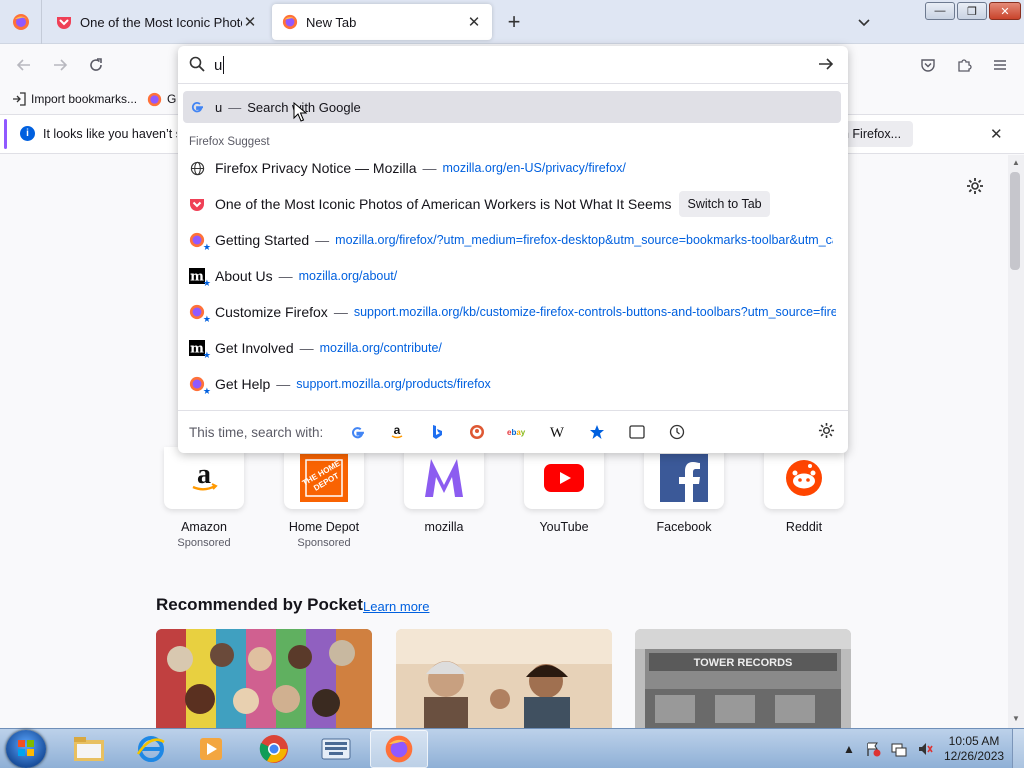  What do you see at coordinates (197, 64) in the screenshot?
I see `search-icon` at bounding box center [197, 64].